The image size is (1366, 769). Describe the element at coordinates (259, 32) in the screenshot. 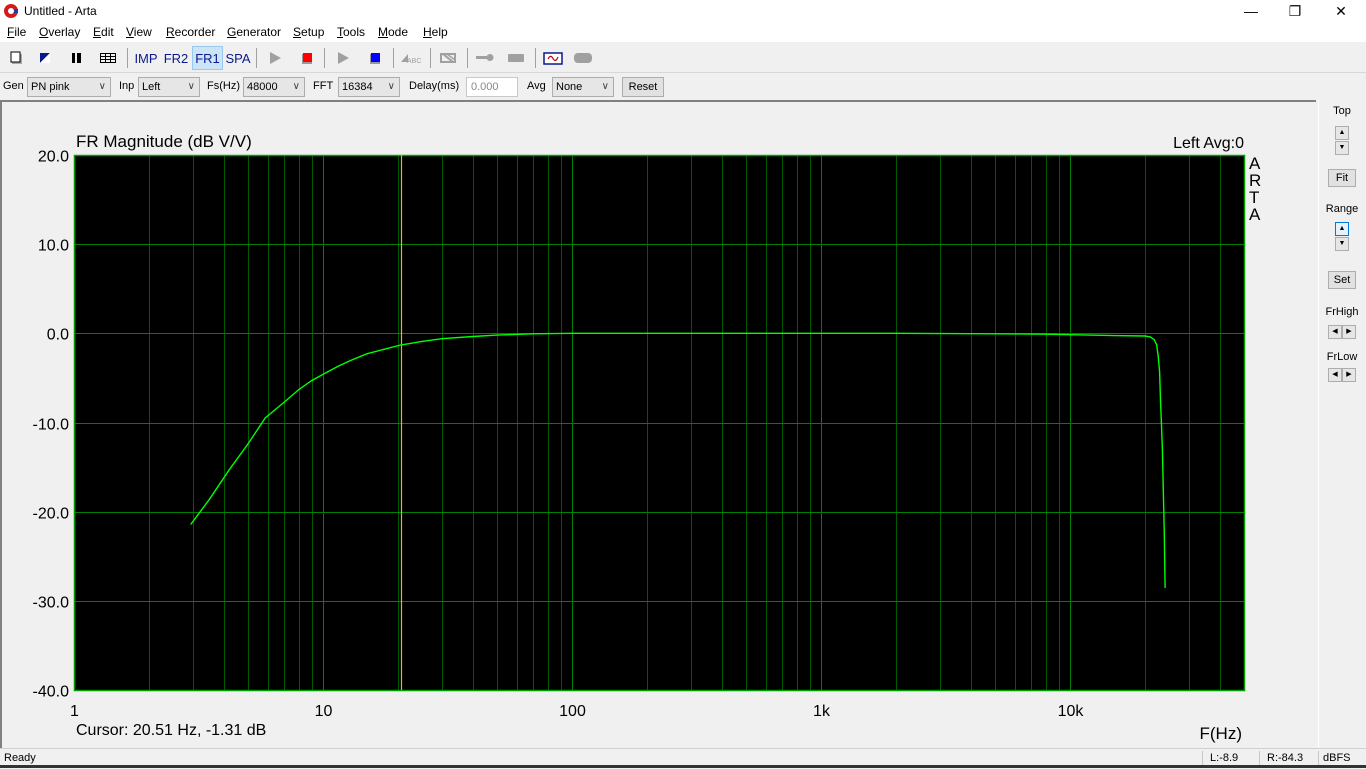

I see `menu-generator-label: enerator` at that location.